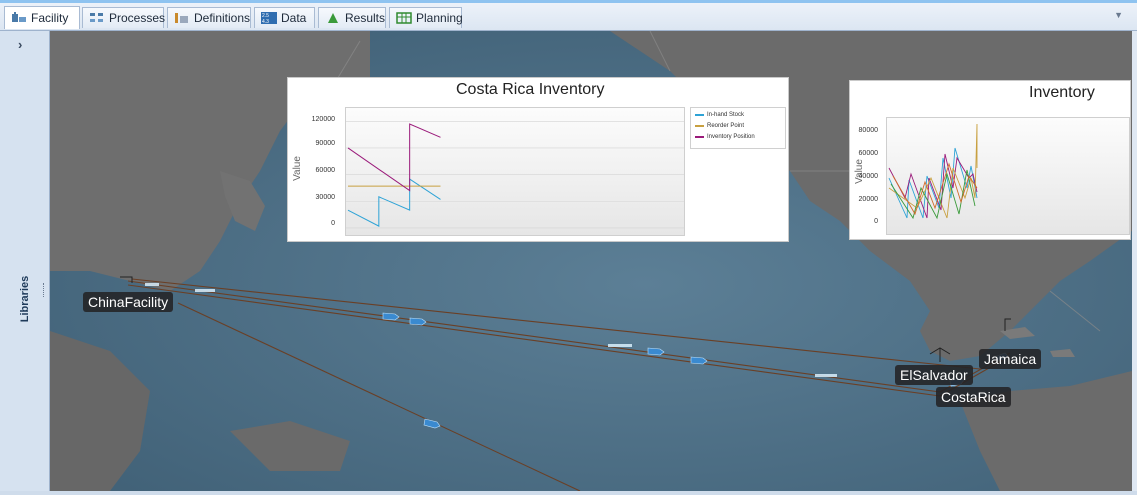 The image size is (1137, 495). Describe the element at coordinates (128, 302) in the screenshot. I see `node-label-chinafacility: ChinaFacility` at that location.